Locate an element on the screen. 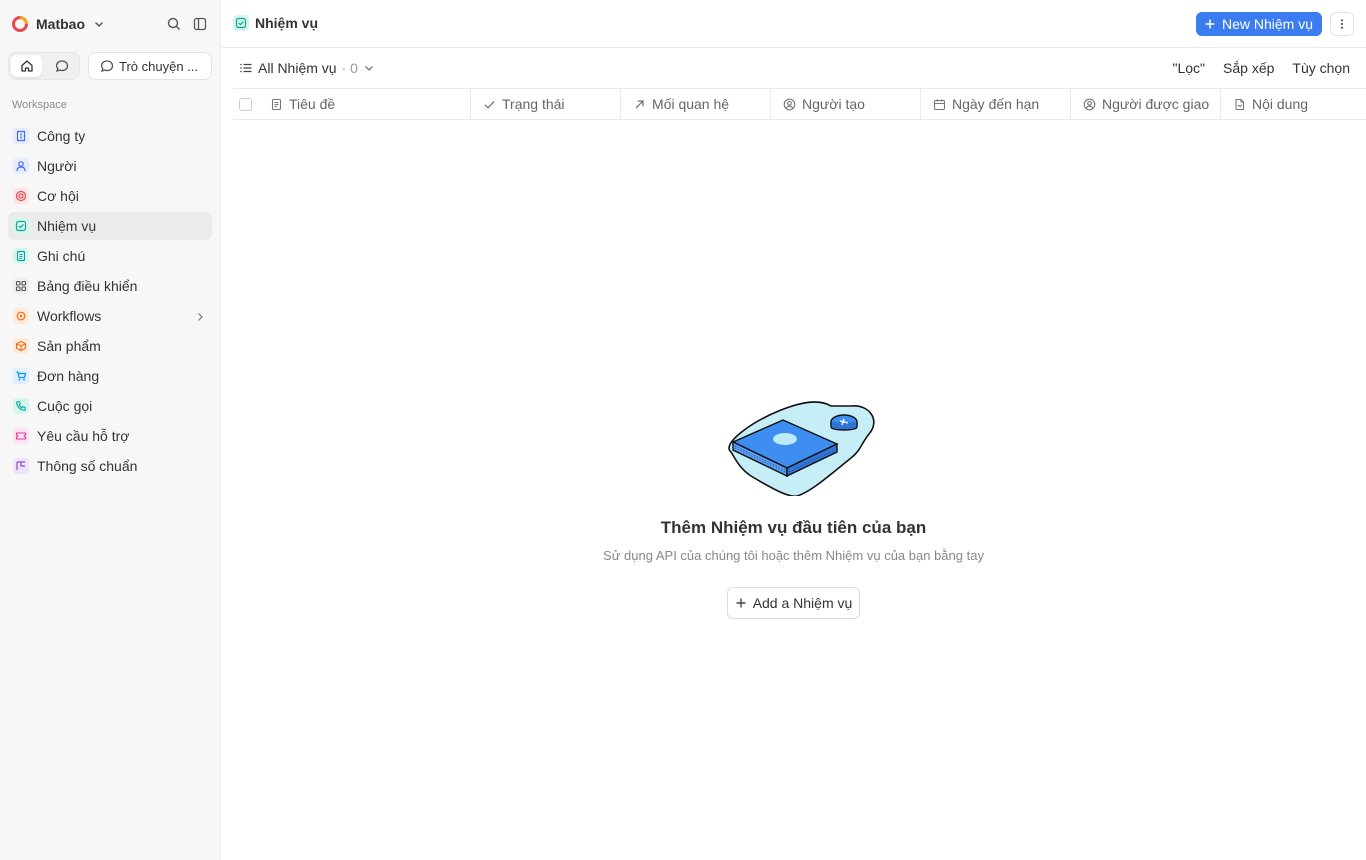  more-options-button is located at coordinates (1342, 24).